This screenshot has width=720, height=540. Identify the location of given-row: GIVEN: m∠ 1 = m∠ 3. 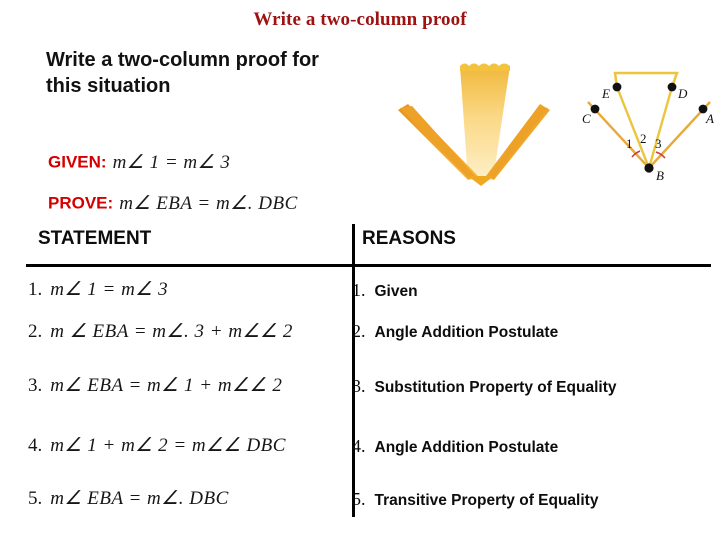
(139, 162).